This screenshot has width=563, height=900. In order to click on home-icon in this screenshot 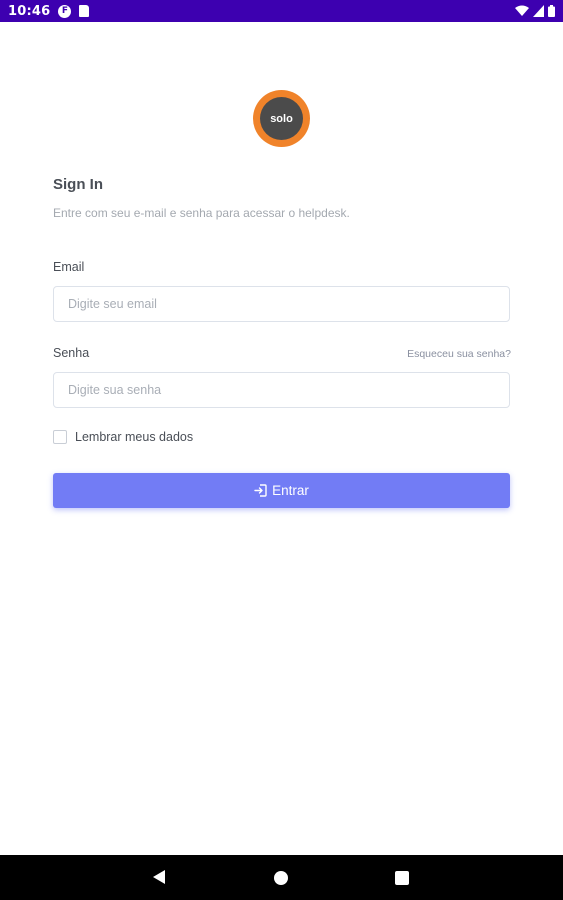, I will do `click(281, 878)`.